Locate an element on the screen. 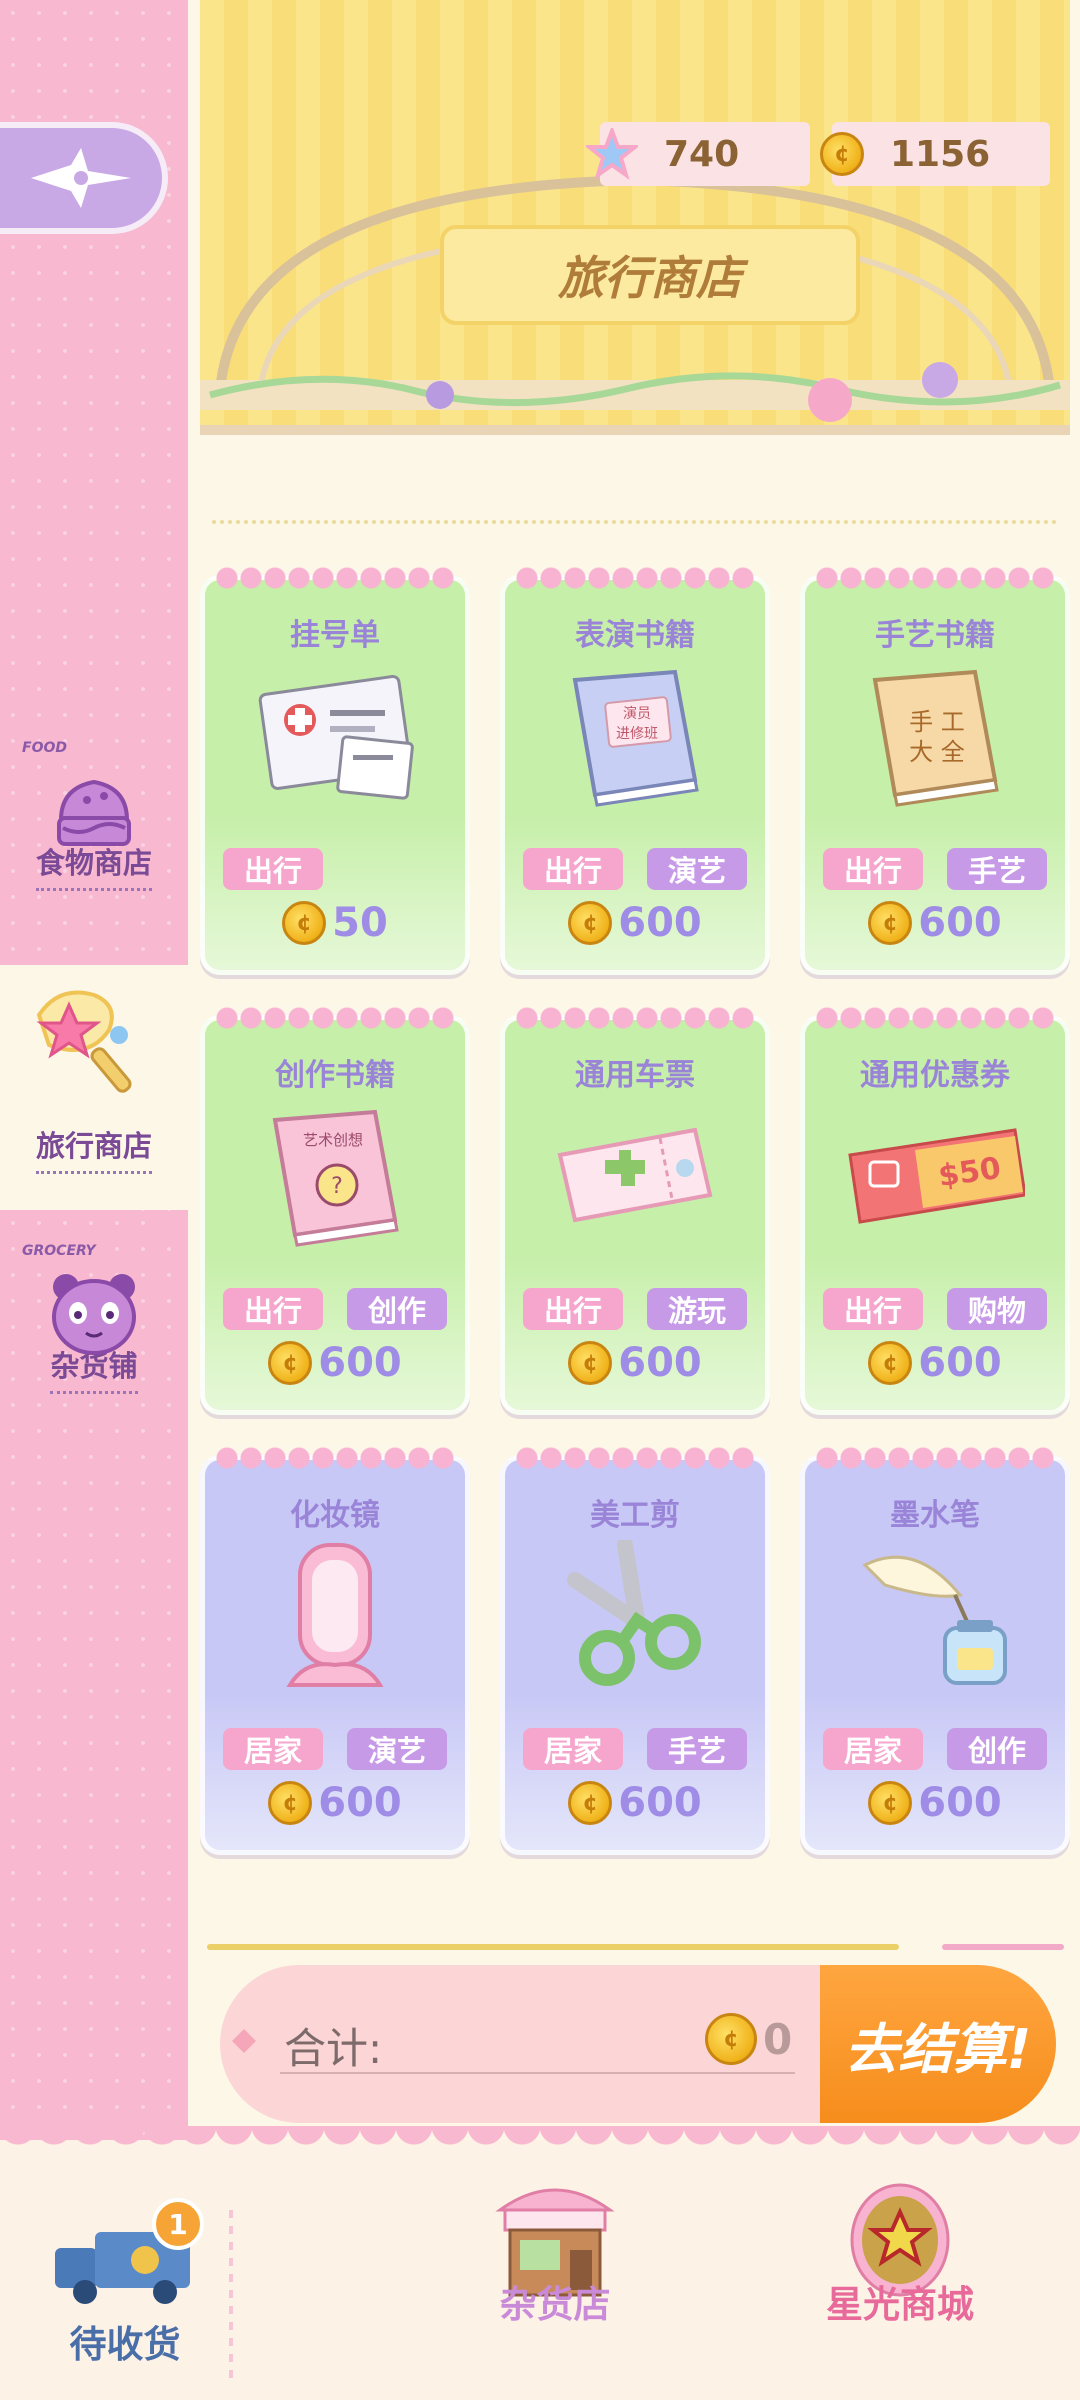 This screenshot has width=1080, height=2400. item-card-art-scissors: 美工剪 居家 手艺 ¢ 600 is located at coordinates (635, 1650).